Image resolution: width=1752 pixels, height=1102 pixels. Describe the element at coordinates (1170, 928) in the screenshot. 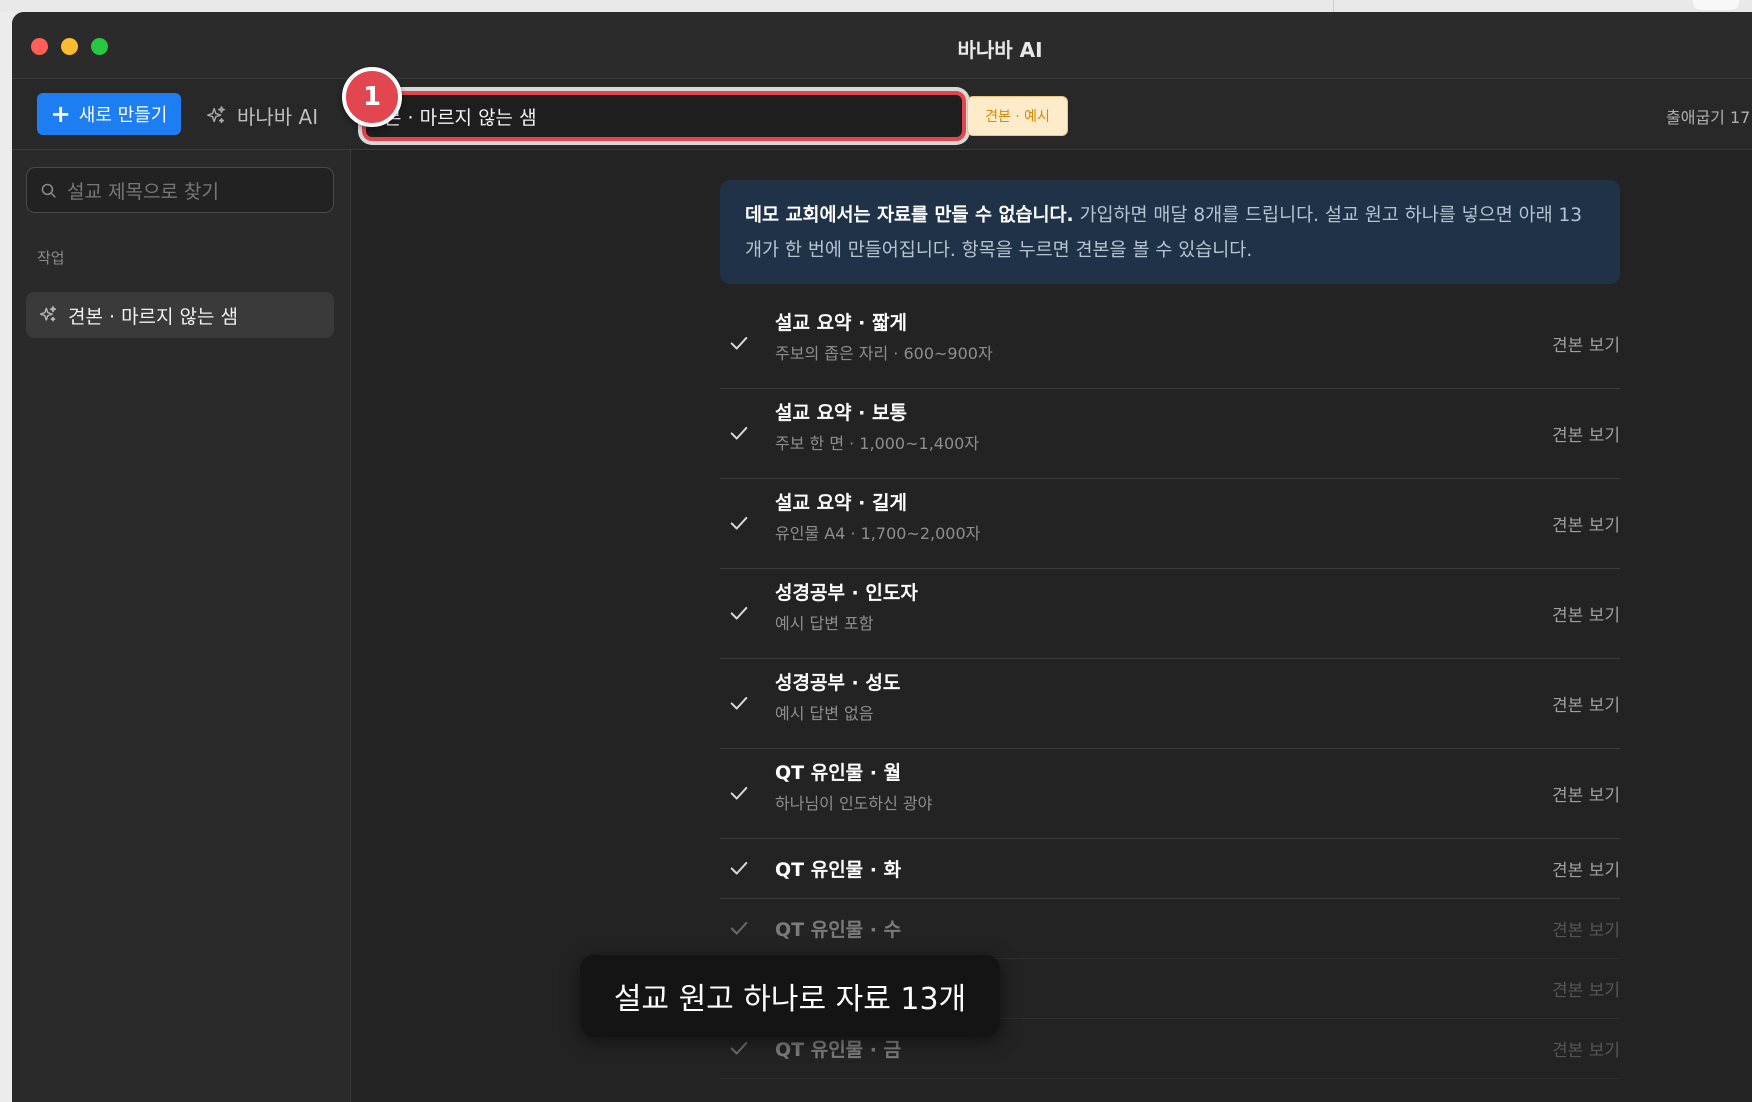

I see `list-item: QT 유인물 · 수 견본 보기` at that location.